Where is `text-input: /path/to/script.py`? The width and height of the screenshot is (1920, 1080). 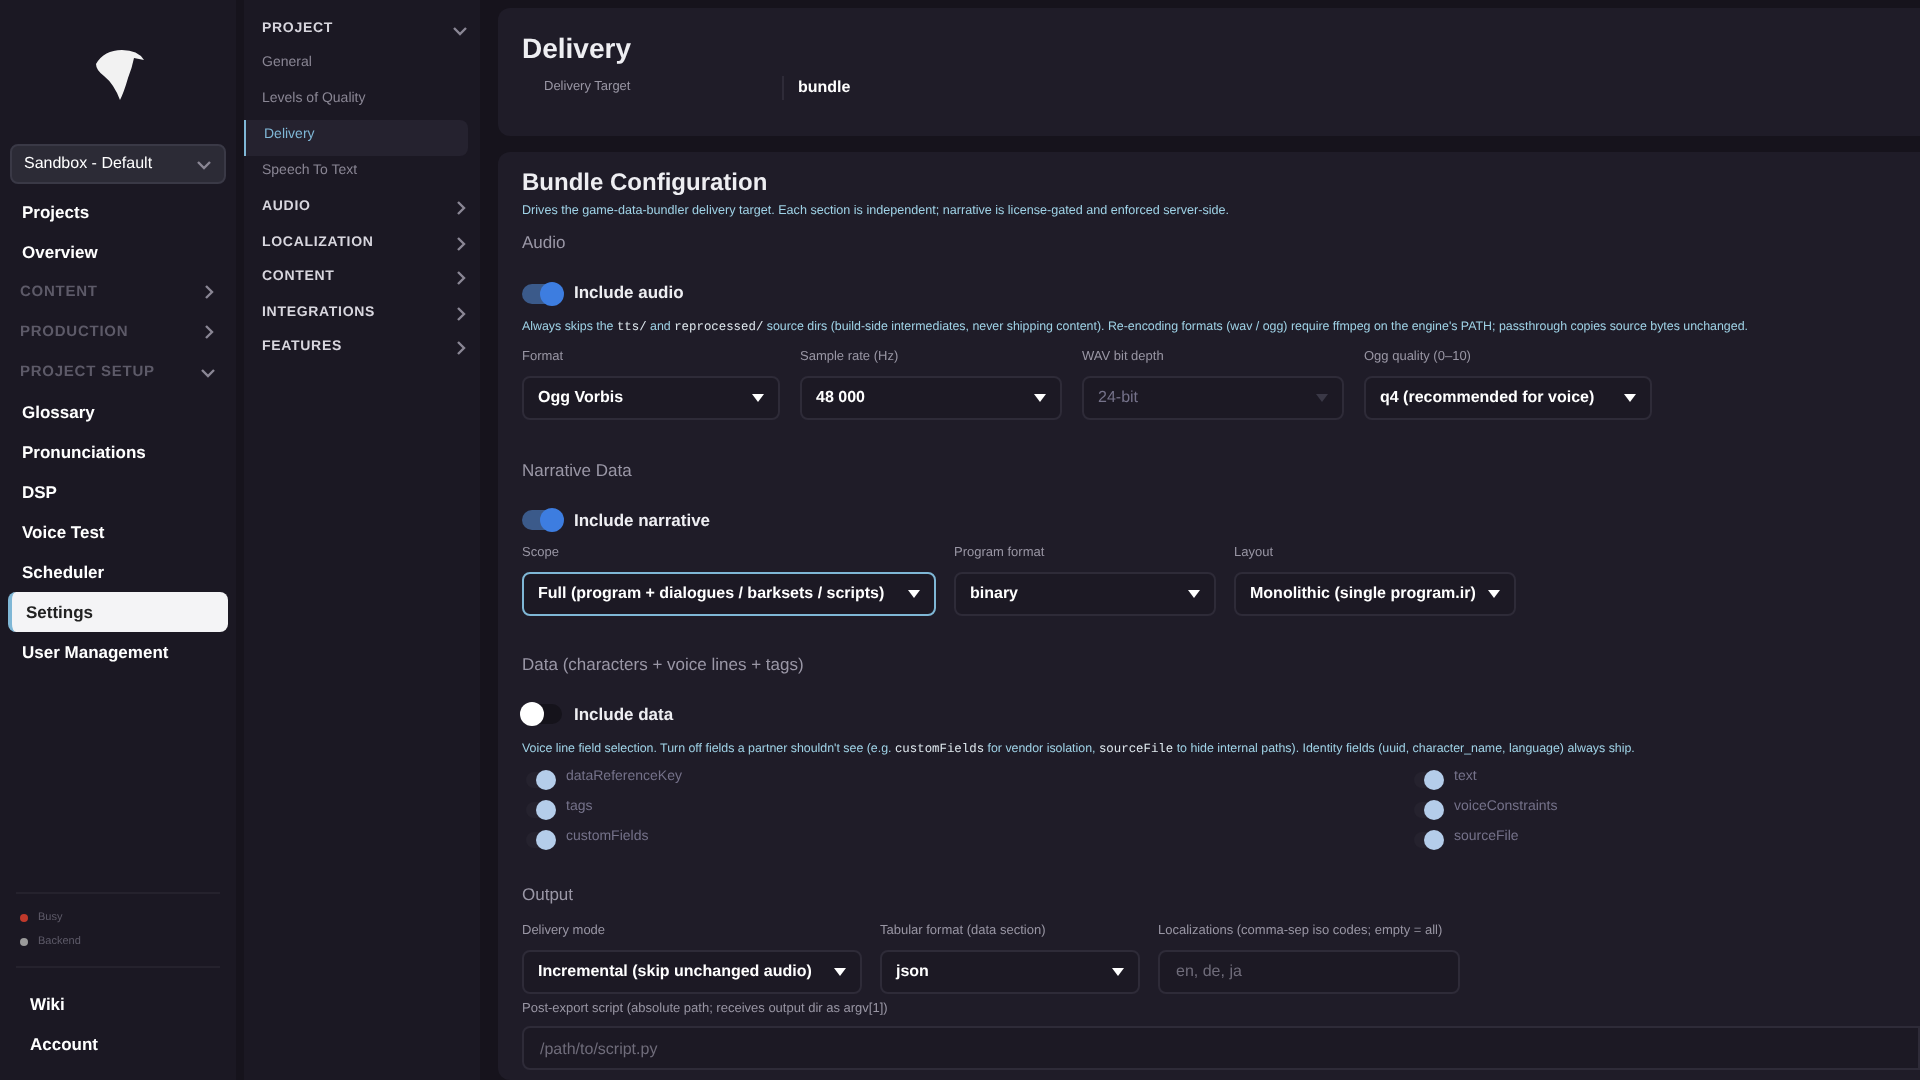
text-input: /path/to/script.py is located at coordinates (1221, 1048).